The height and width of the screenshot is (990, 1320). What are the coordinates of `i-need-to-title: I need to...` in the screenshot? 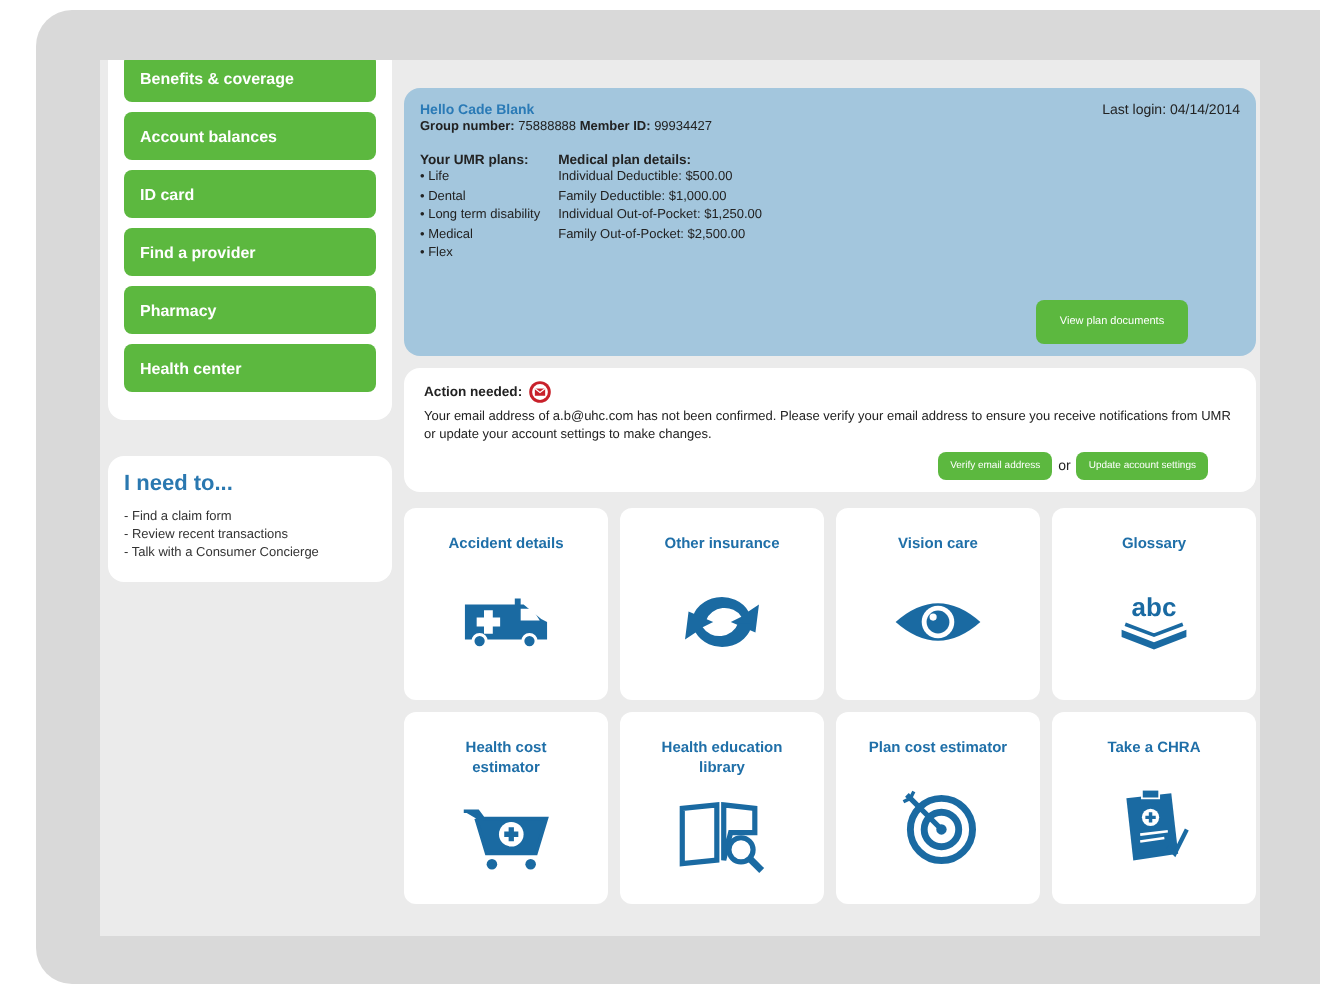 It's located at (179, 484).